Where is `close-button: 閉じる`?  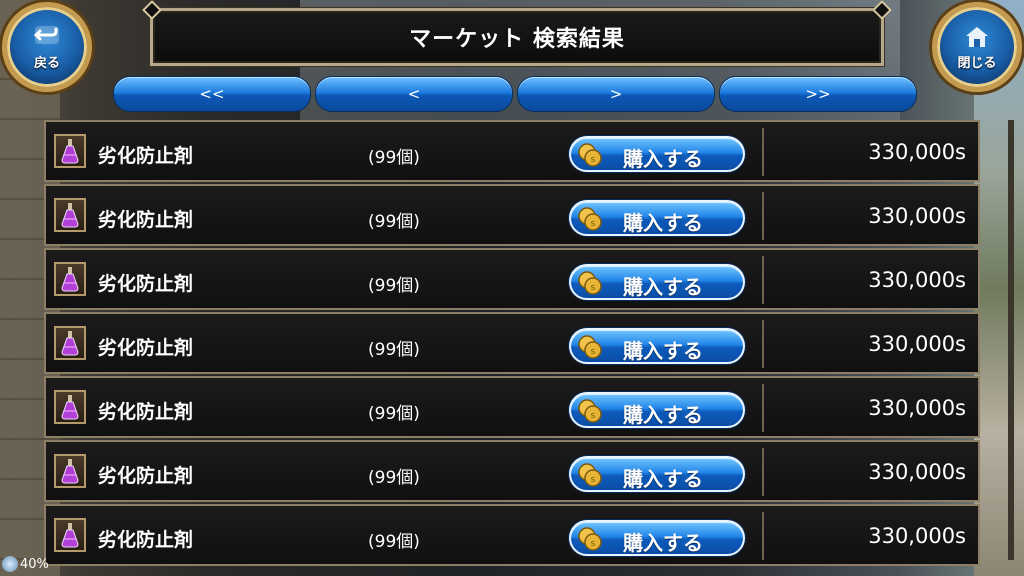 close-button: 閉じる is located at coordinates (977, 47).